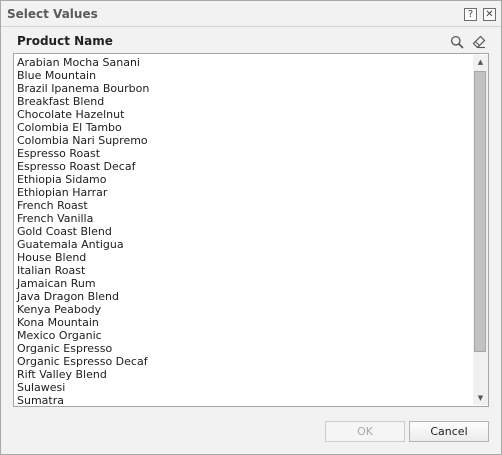 The height and width of the screenshot is (455, 502). Describe the element at coordinates (83, 309) in the screenshot. I see `list-item: Kenya Peabody` at that location.